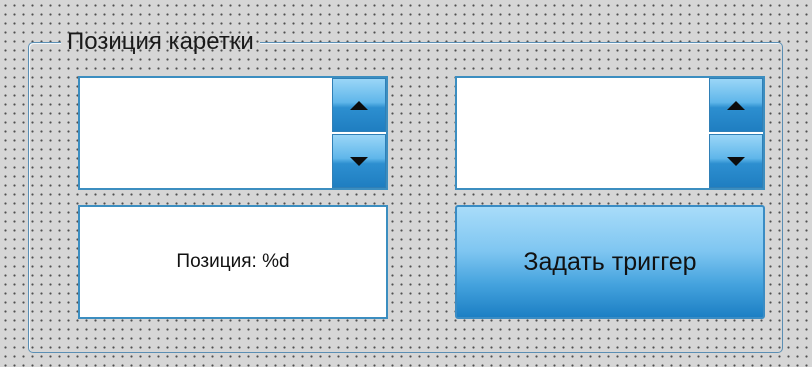  What do you see at coordinates (205, 133) in the screenshot?
I see `spinbox-left-input` at bounding box center [205, 133].